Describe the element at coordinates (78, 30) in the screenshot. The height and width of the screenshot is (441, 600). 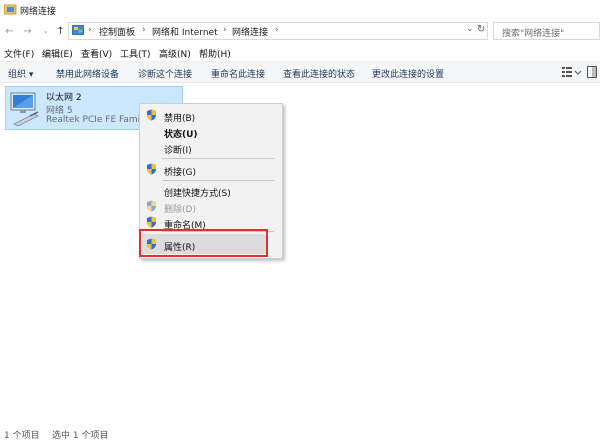
I see `control-panel-icon` at that location.